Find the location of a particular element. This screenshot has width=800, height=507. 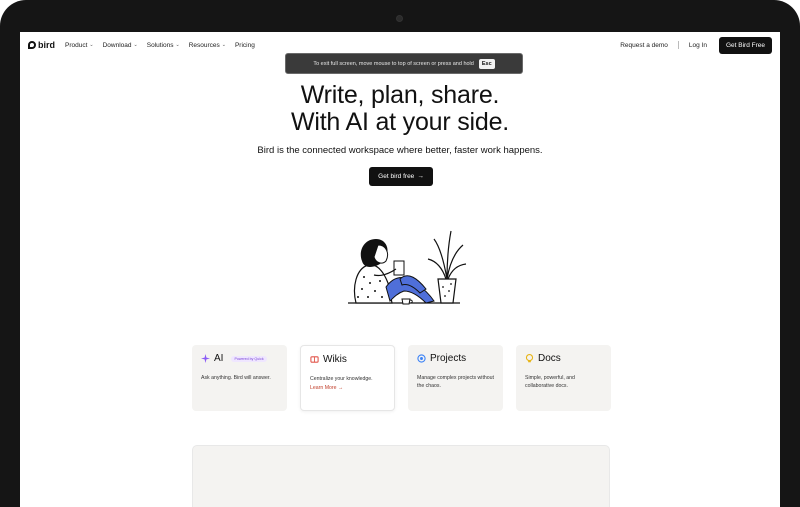

nav-pricing: Pricing is located at coordinates (245, 45).